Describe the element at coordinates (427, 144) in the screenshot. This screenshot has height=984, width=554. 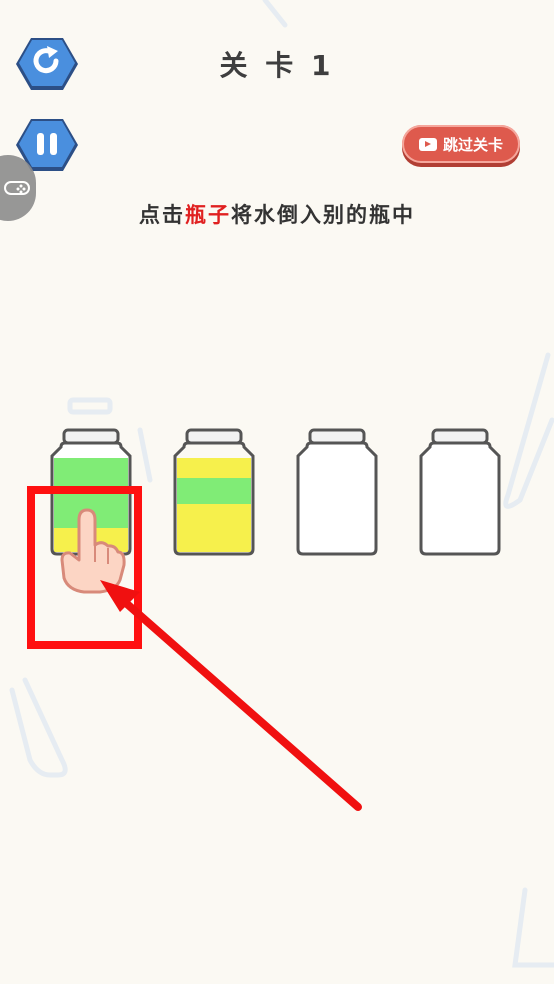
I see `video-icon` at that location.